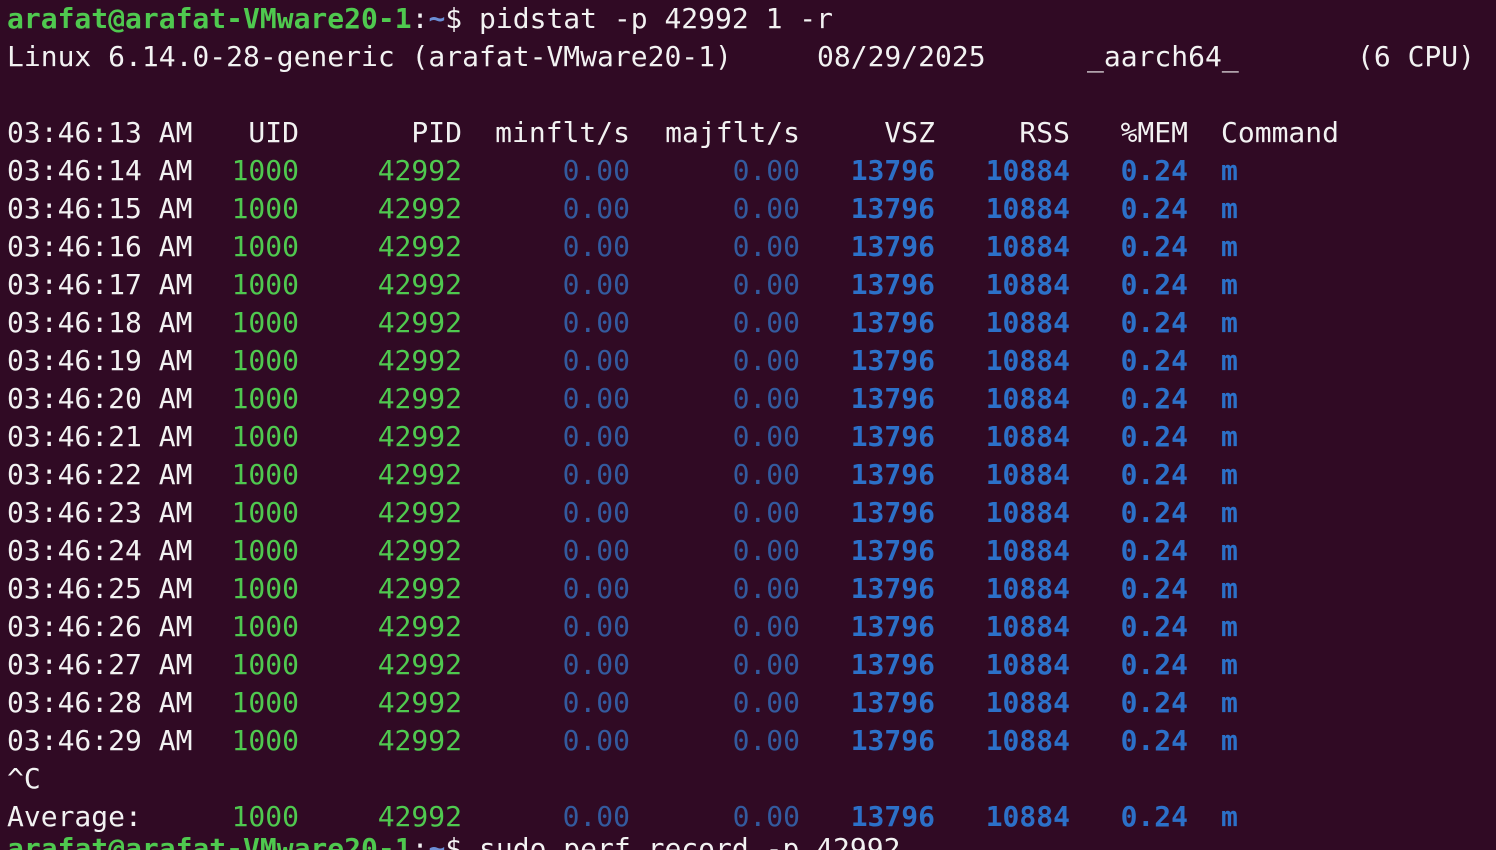 The image size is (1496, 850). What do you see at coordinates (100, 740) in the screenshot?
I see `cell-time: 03:46:29 AM` at bounding box center [100, 740].